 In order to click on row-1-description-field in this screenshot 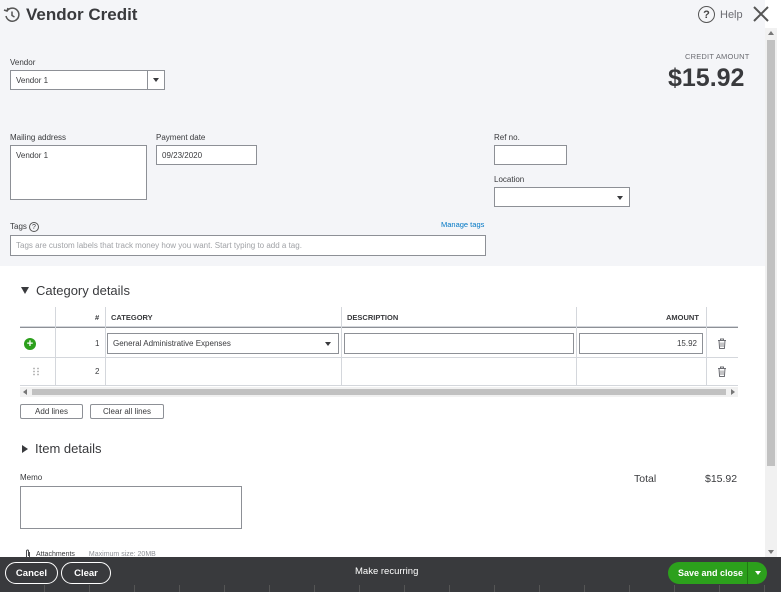, I will do `click(459, 343)`.